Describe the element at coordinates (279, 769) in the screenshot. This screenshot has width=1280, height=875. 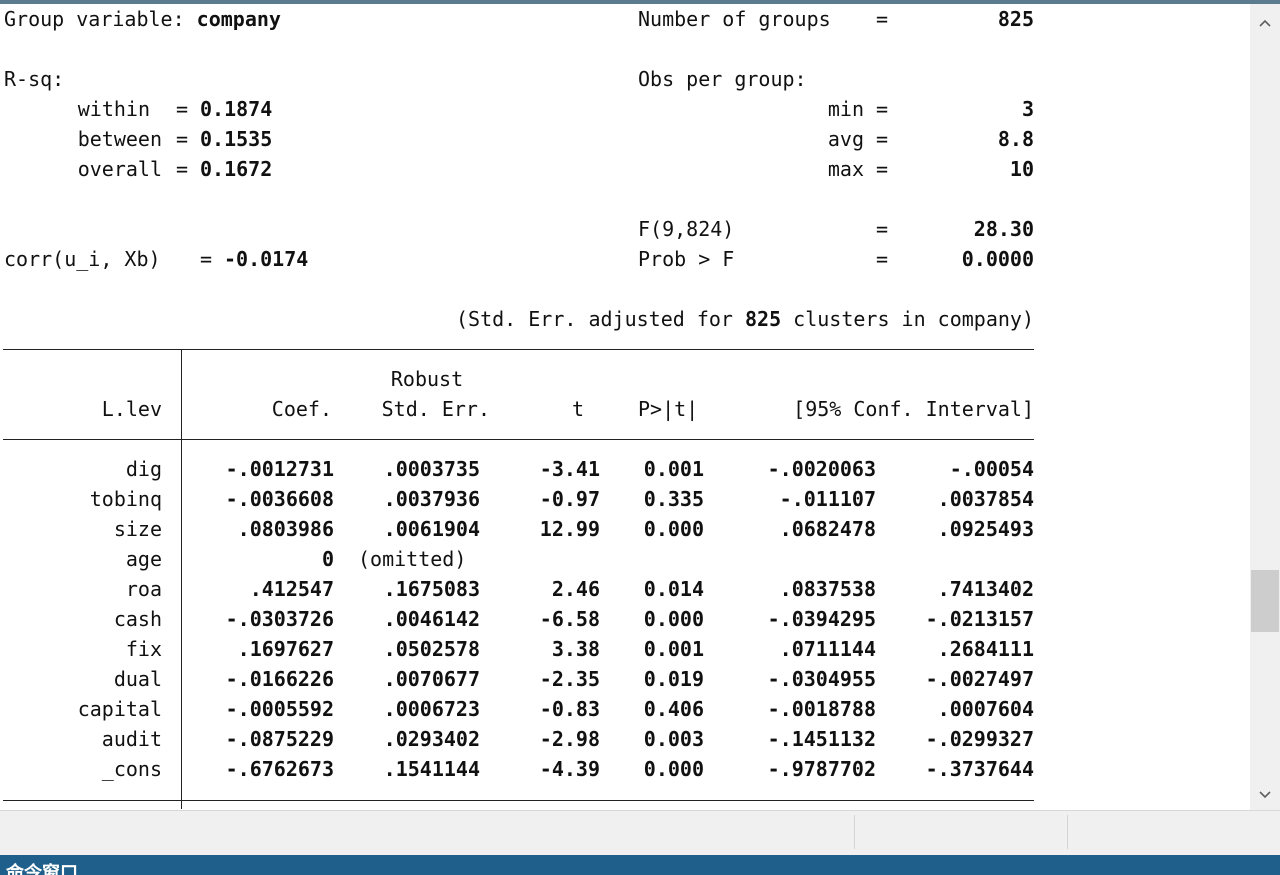
I see `cell-coef: -.6762673` at that location.